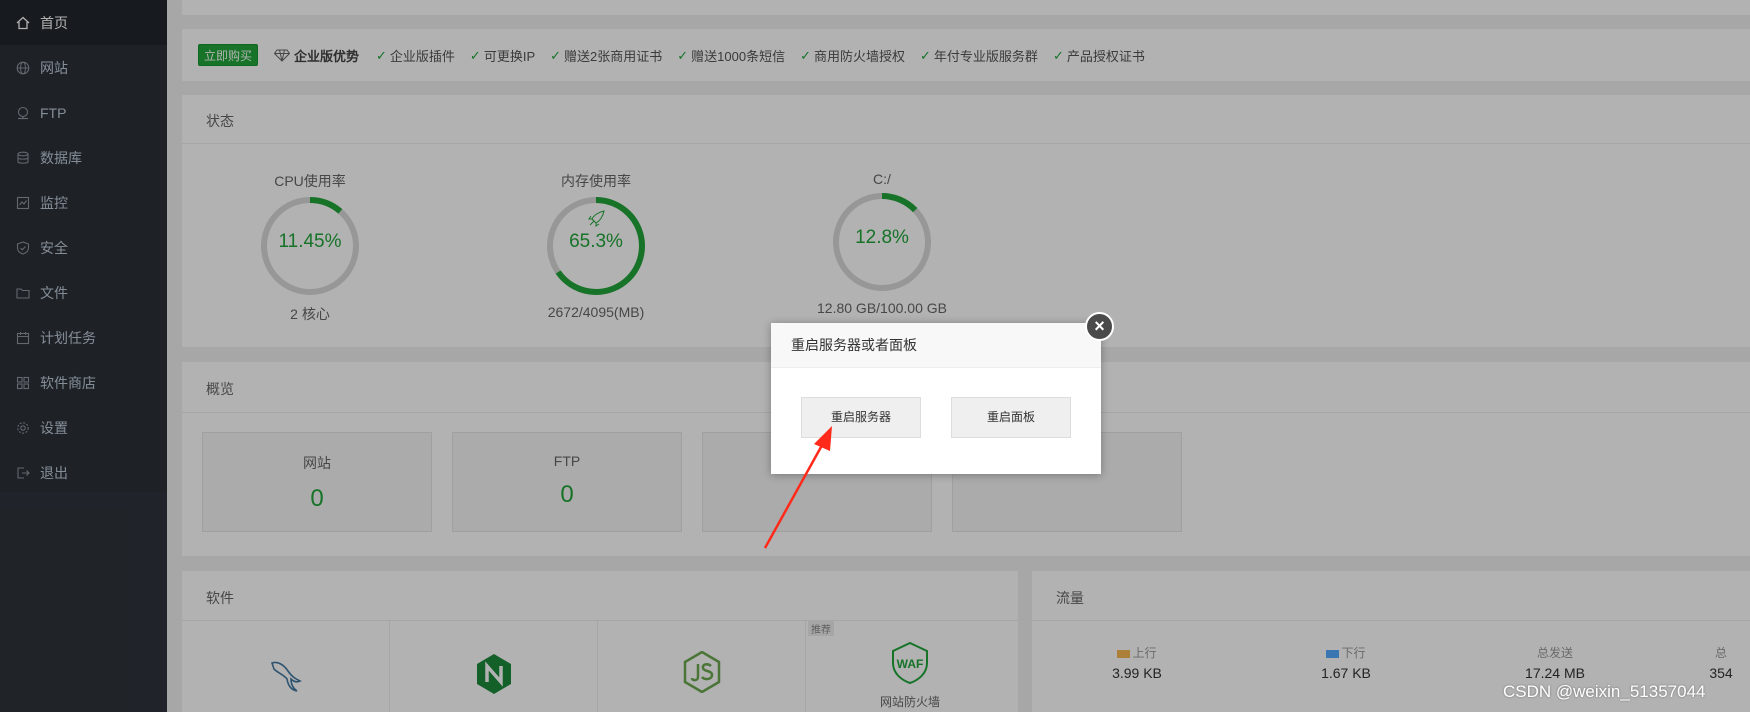 The width and height of the screenshot is (1750, 712). What do you see at coordinates (1011, 417) in the screenshot?
I see `restart-panel-button: 重启面板` at bounding box center [1011, 417].